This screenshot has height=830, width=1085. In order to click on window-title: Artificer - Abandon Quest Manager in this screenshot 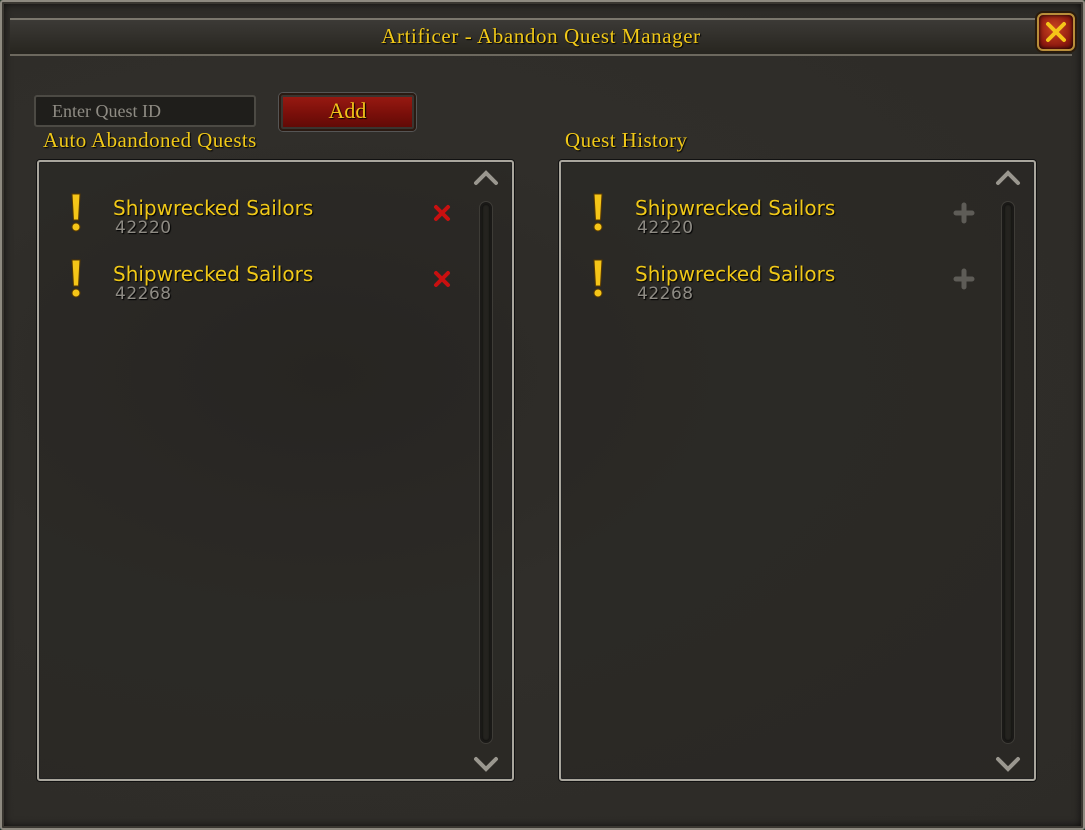, I will do `click(541, 36)`.